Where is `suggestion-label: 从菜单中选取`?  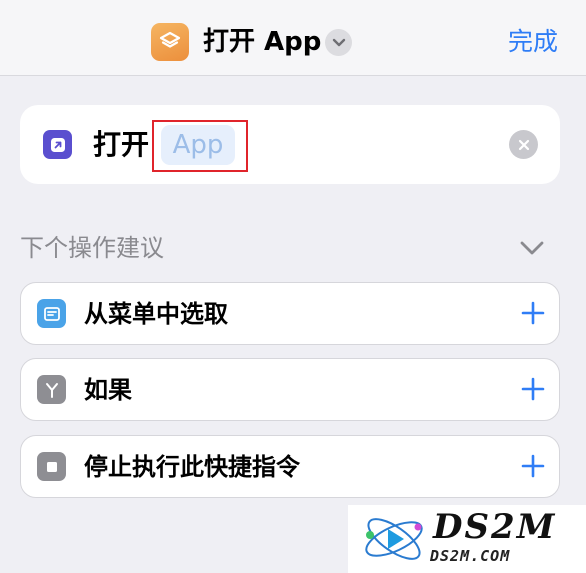 suggestion-label: 从菜单中选取 is located at coordinates (156, 314).